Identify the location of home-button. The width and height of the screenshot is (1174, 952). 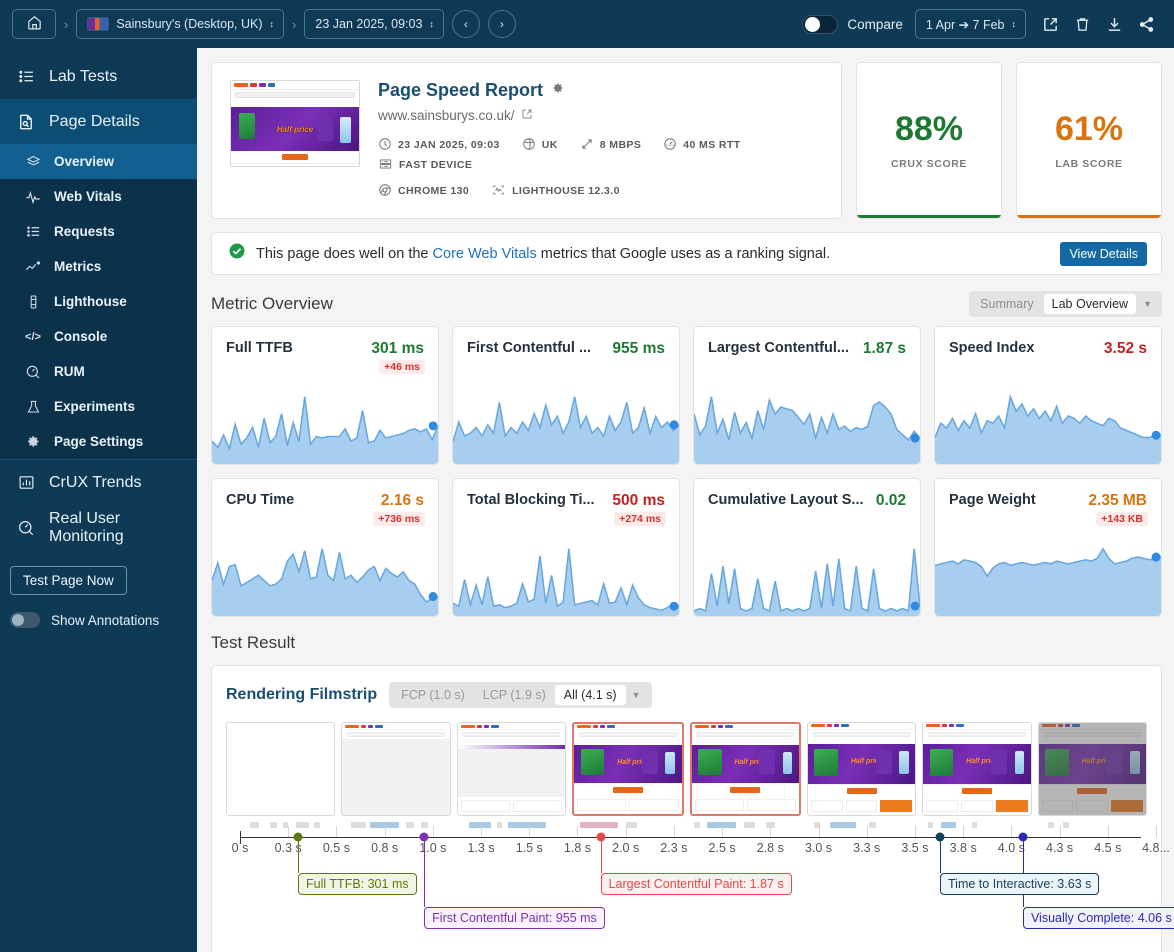
(34, 24).